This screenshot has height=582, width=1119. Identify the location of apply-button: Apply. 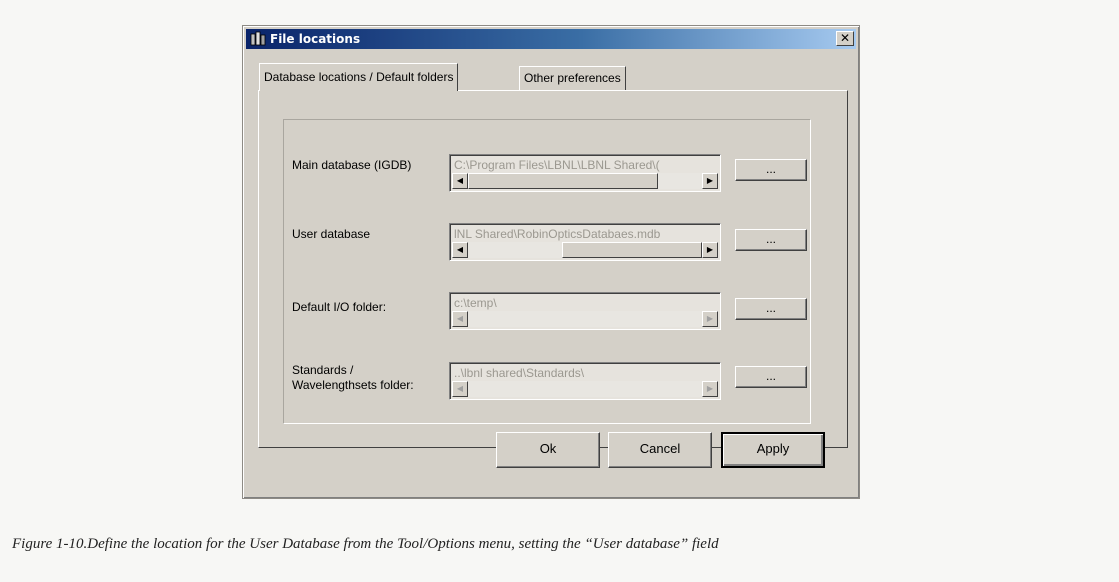
(773, 450).